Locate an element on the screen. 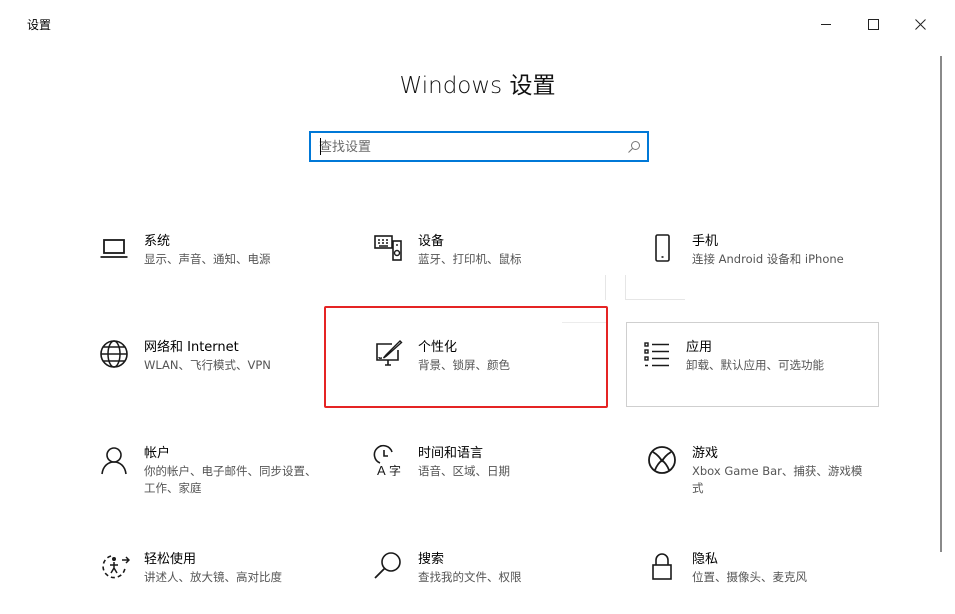 The width and height of the screenshot is (955, 614). tile-system: 系统 显示、声音、通知、电源 is located at coordinates (208, 252).